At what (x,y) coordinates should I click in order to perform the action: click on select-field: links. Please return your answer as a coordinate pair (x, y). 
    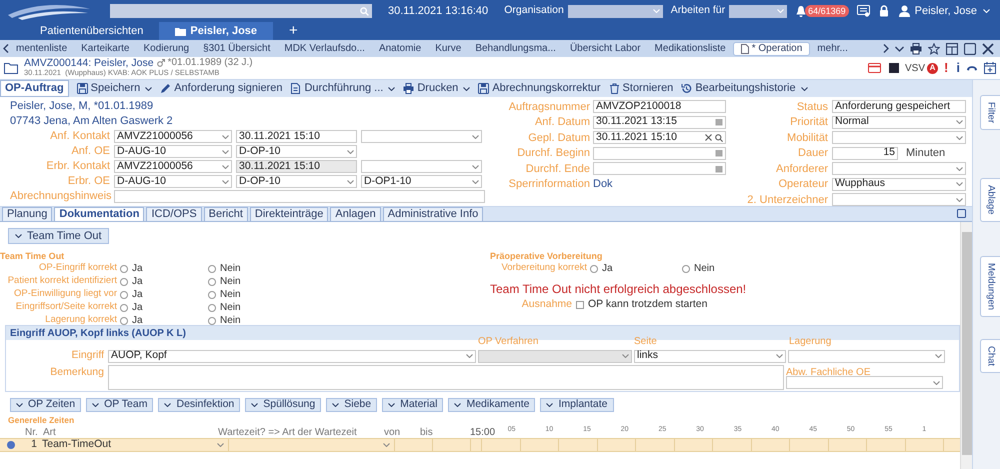
    Looking at the image, I should click on (710, 356).